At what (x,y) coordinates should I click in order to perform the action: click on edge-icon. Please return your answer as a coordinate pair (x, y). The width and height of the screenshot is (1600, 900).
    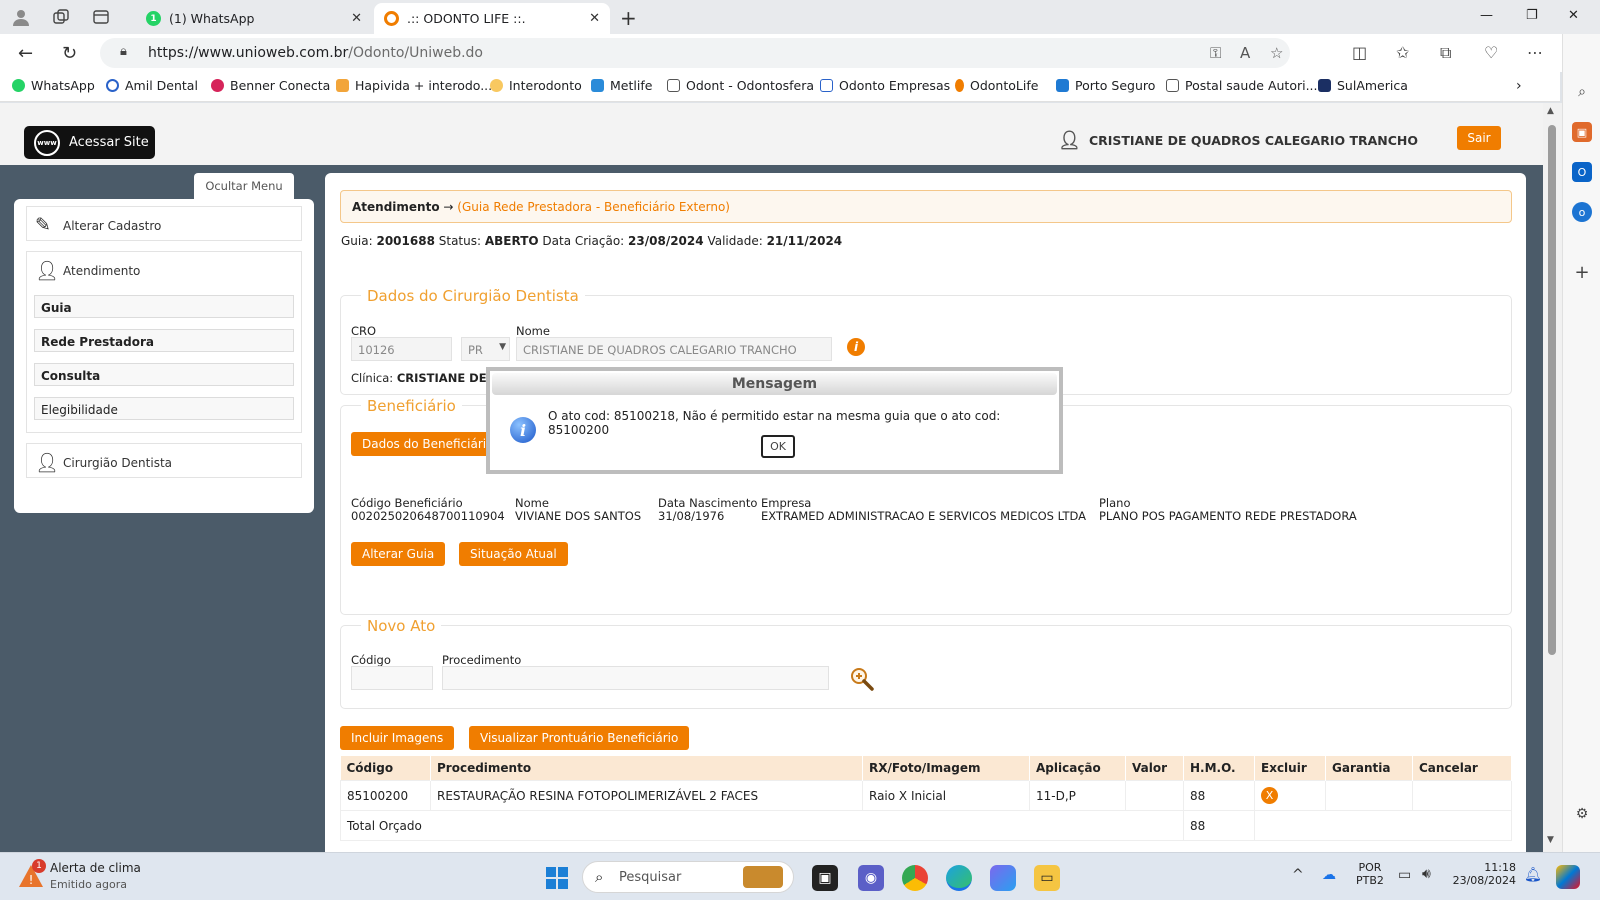
    Looking at the image, I should click on (959, 878).